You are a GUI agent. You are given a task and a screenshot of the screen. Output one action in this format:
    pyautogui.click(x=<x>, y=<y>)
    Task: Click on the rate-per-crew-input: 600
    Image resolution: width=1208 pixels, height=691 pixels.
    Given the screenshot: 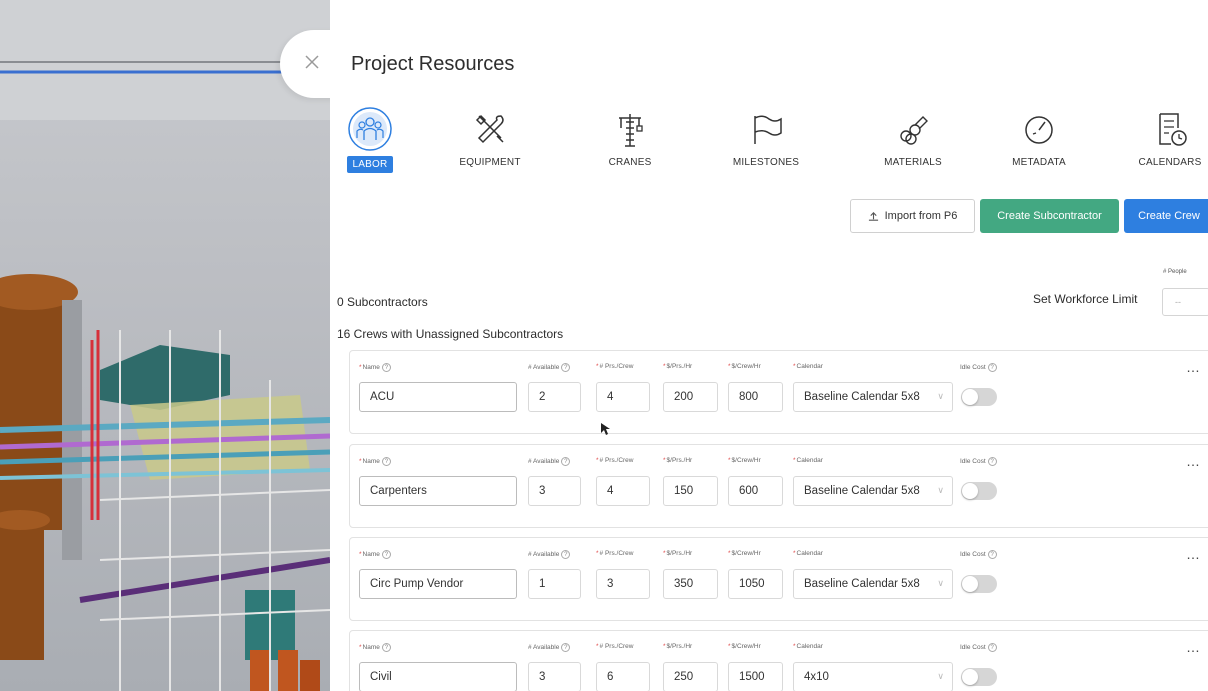 What is the action you would take?
    pyautogui.click(x=755, y=491)
    